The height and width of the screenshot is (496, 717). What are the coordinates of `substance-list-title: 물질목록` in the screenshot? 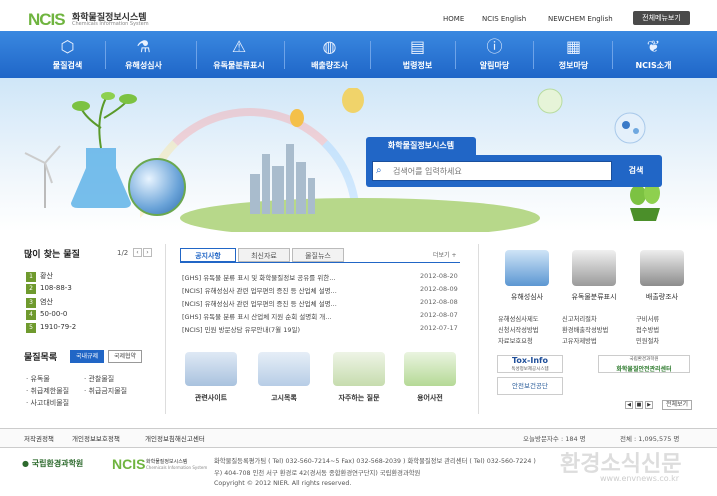 It's located at (41, 358).